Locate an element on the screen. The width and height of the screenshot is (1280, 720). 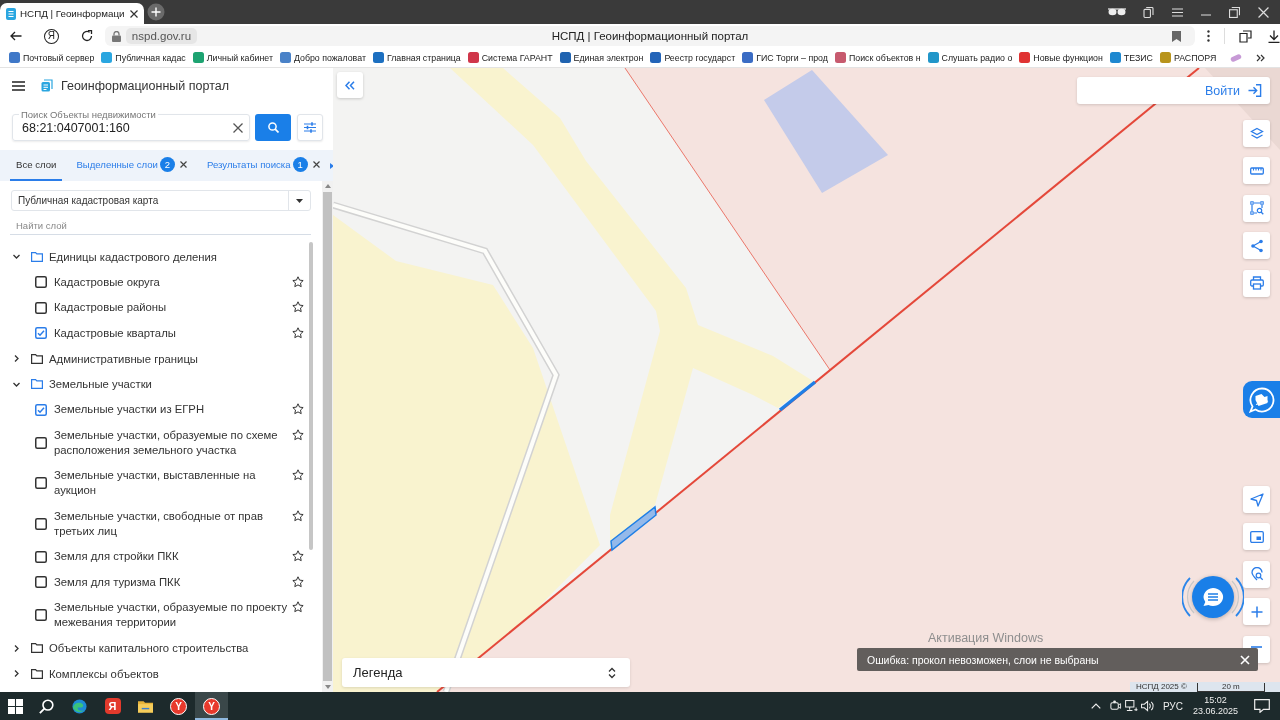
layer-group: Административные границы is located at coordinates (153, 359).